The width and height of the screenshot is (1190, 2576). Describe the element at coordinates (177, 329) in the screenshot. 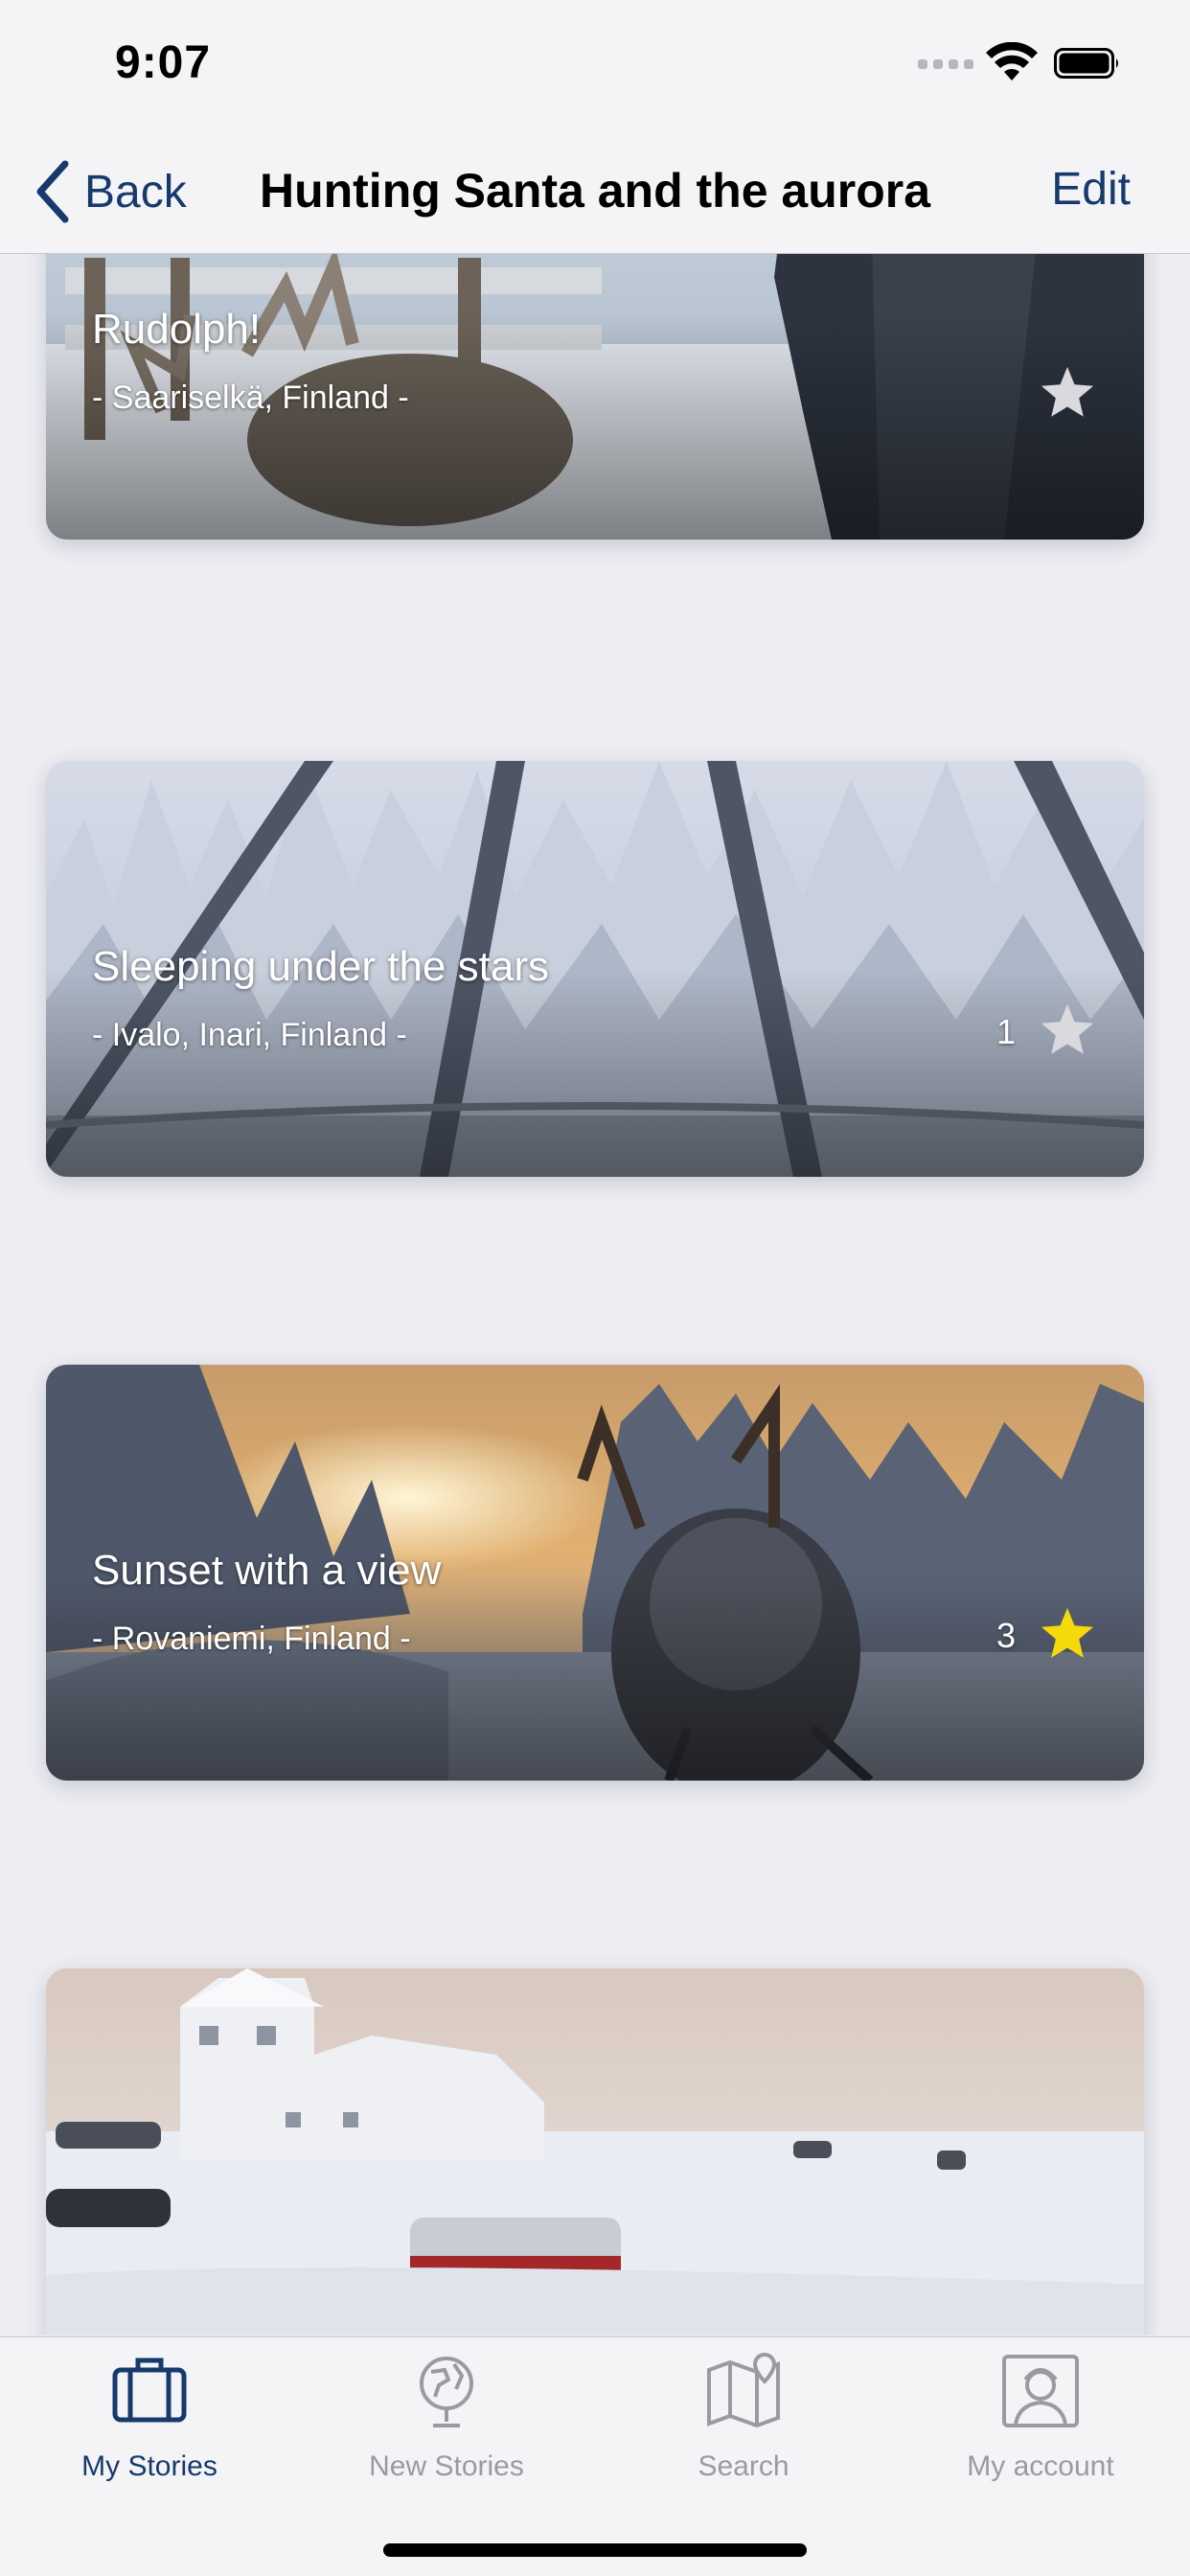

I see `story-title: Rudolph!` at that location.